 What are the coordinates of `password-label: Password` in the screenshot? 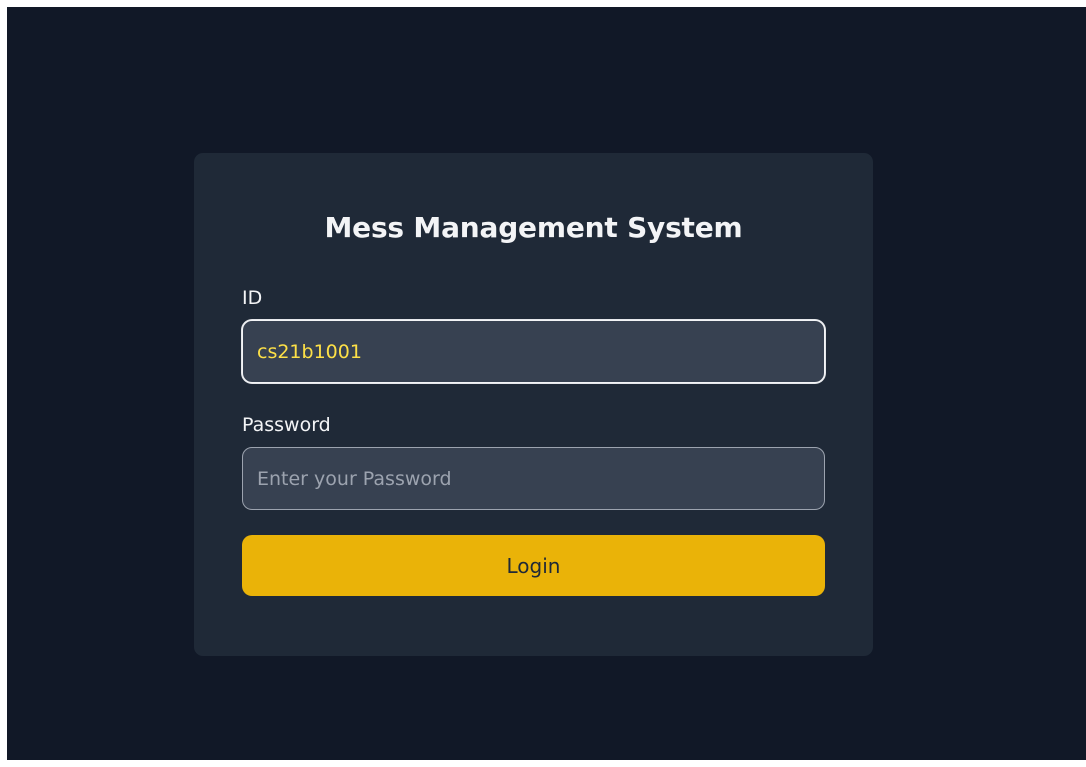 It's located at (286, 425).